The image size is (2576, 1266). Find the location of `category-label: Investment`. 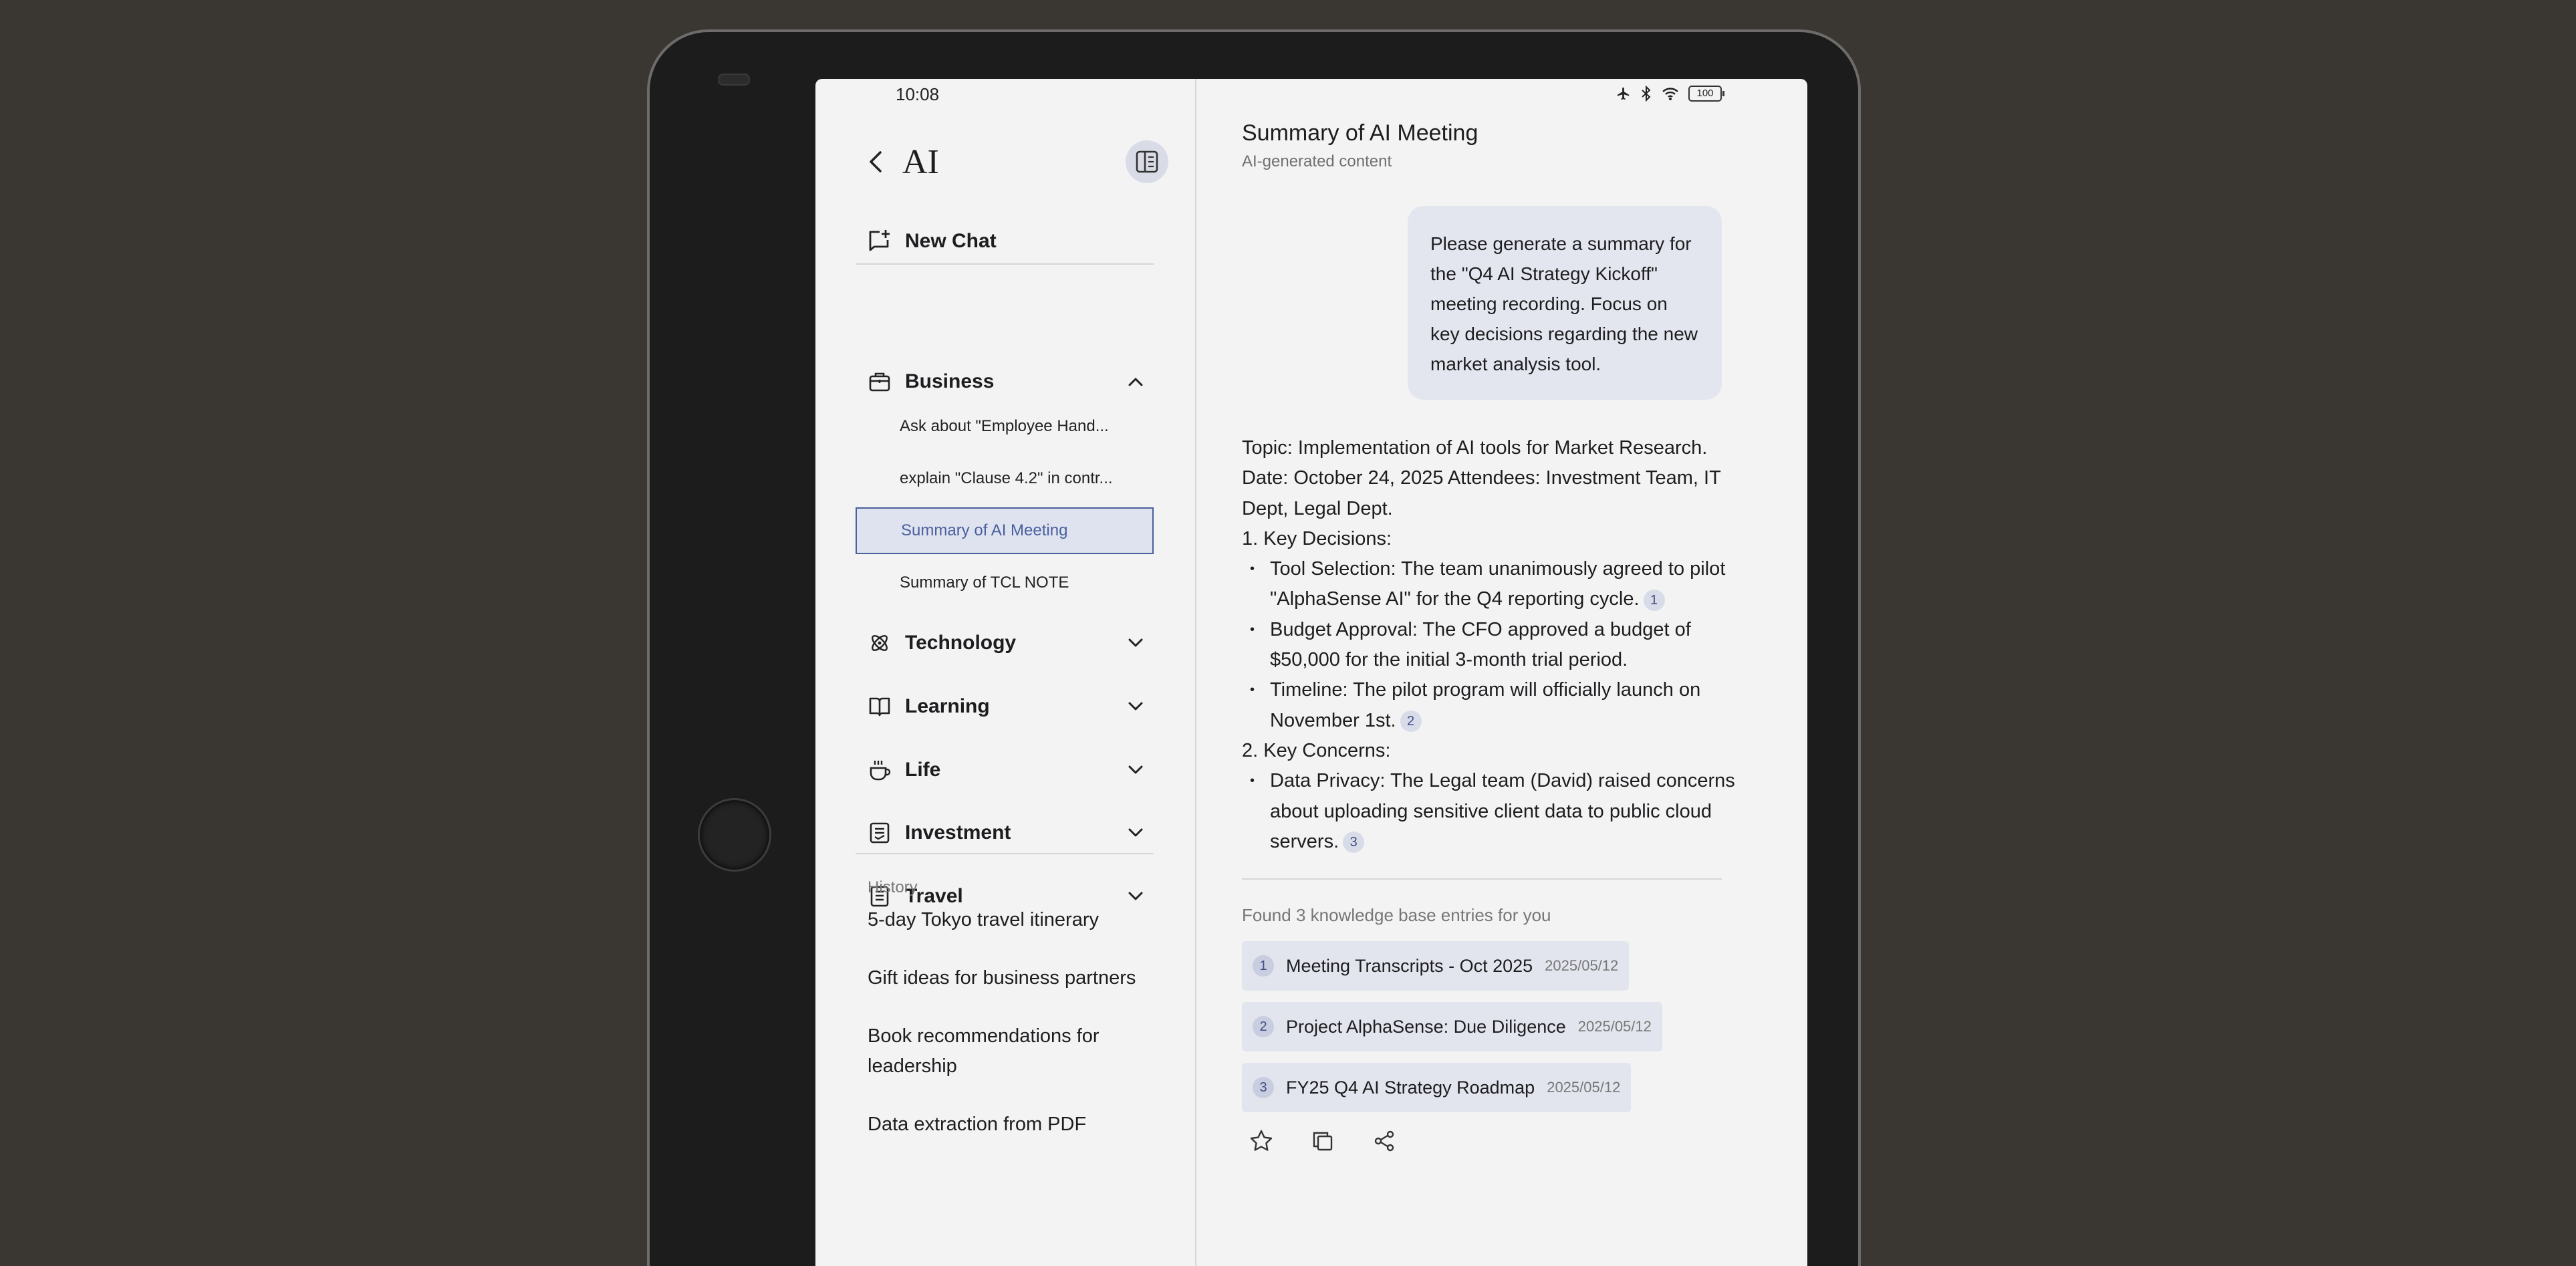

category-label: Investment is located at coordinates (958, 832).